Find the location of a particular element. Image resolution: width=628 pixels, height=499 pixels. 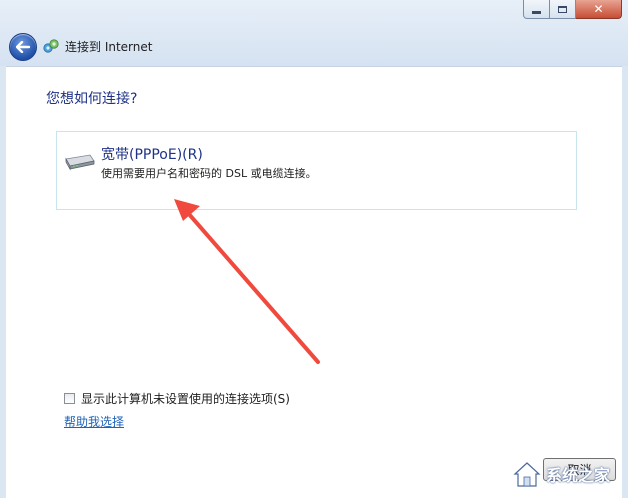

annotation-arrow is located at coordinates (247, 281).